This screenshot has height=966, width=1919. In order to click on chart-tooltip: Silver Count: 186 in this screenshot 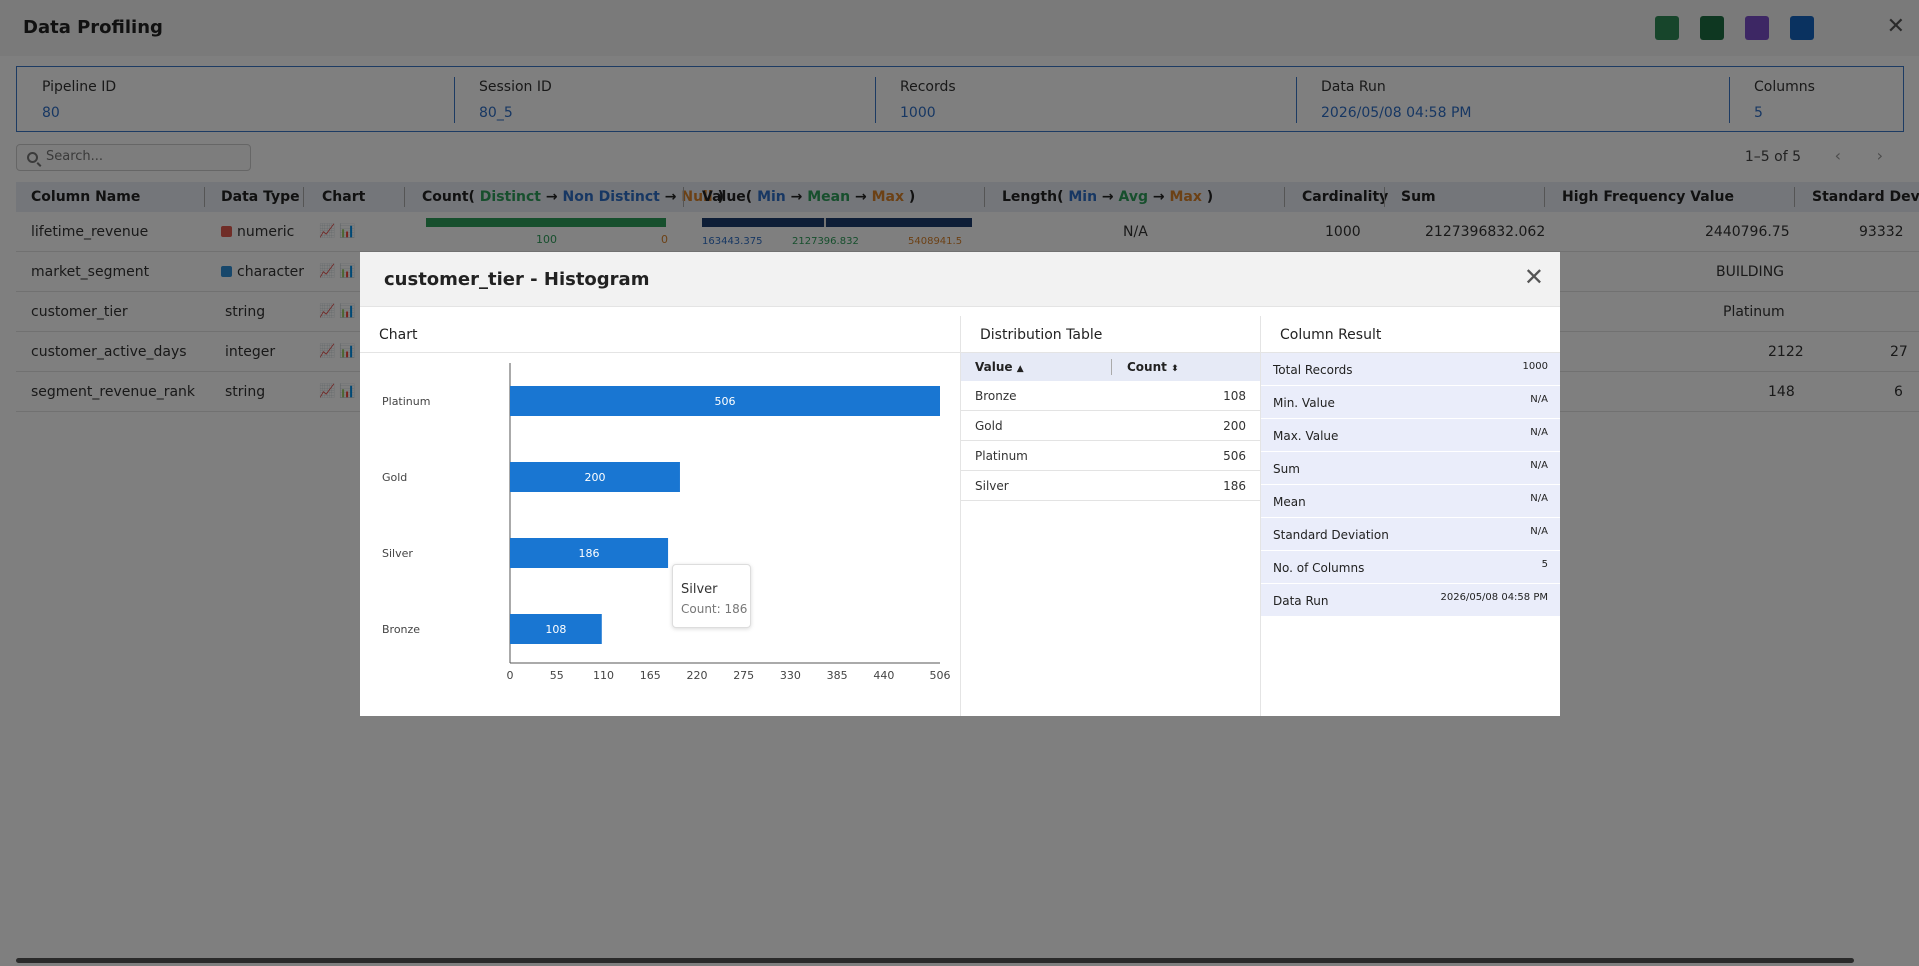, I will do `click(711, 596)`.